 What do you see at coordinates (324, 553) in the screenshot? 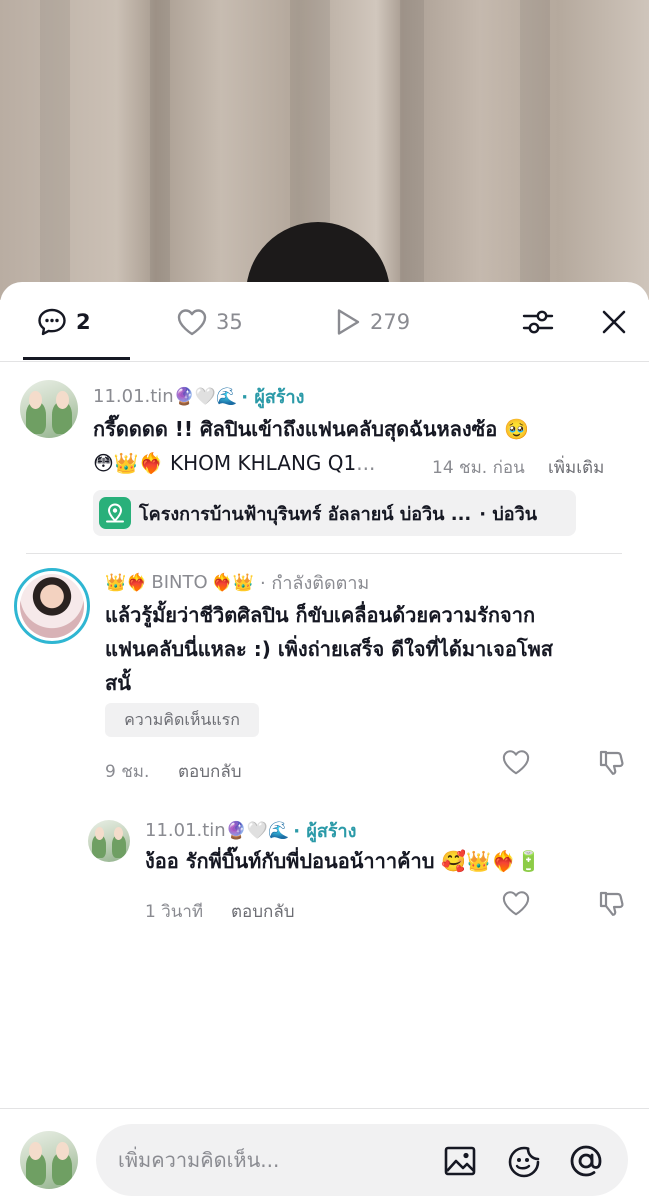
I see `caption-divider` at bounding box center [324, 553].